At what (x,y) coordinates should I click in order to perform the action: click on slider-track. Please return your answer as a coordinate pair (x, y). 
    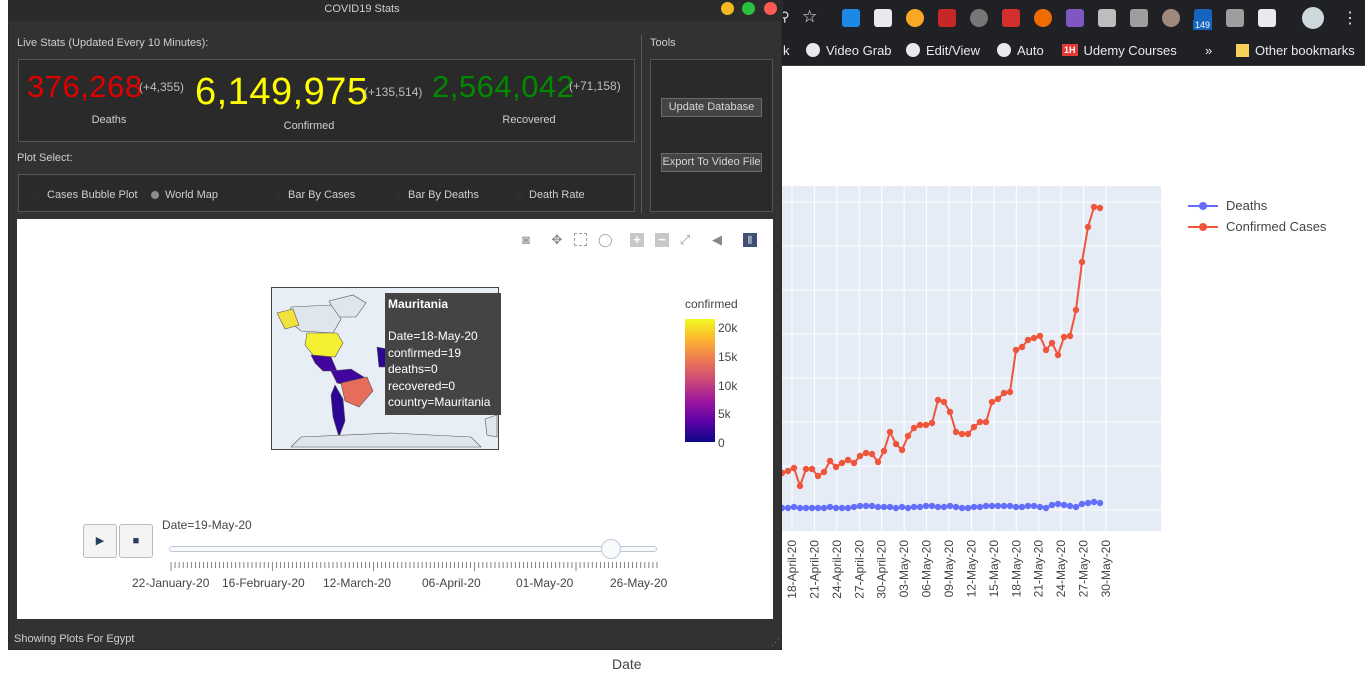
    Looking at the image, I should click on (413, 549).